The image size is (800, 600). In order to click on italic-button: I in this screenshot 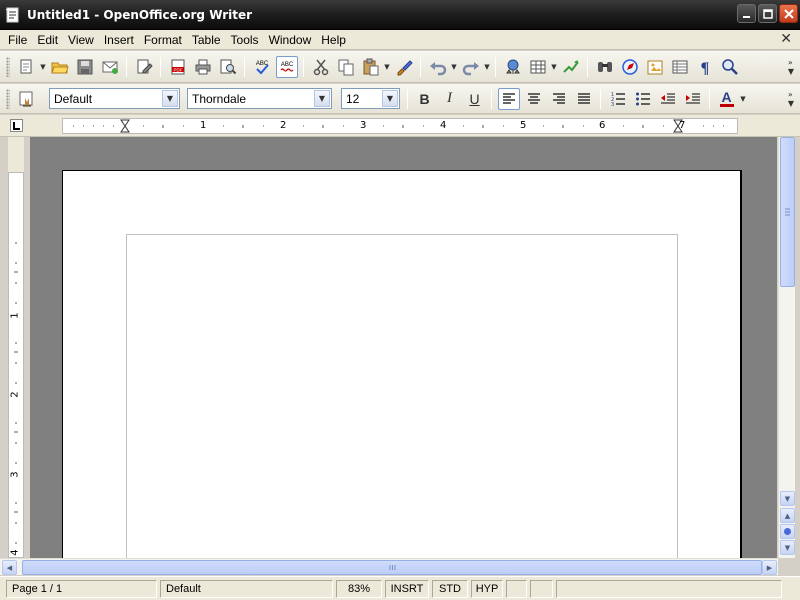, I will do `click(450, 99)`.